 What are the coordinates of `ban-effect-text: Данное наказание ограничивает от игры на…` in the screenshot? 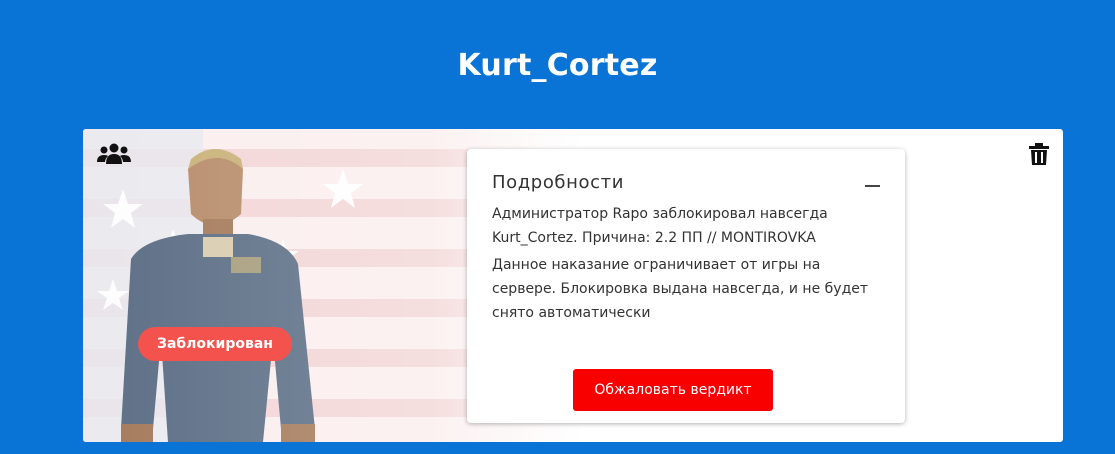 It's located at (680, 289).